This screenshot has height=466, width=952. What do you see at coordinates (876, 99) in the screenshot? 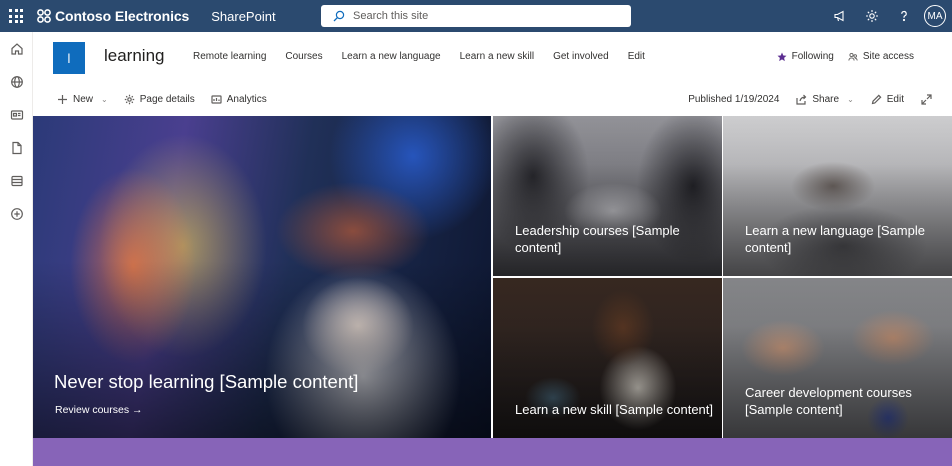
I see `pencil-icon` at bounding box center [876, 99].